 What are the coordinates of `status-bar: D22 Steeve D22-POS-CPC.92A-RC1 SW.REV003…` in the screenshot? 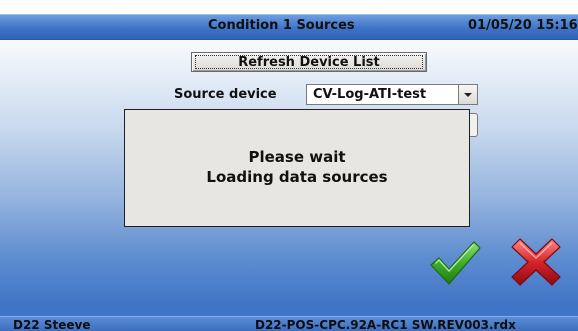 It's located at (289, 323).